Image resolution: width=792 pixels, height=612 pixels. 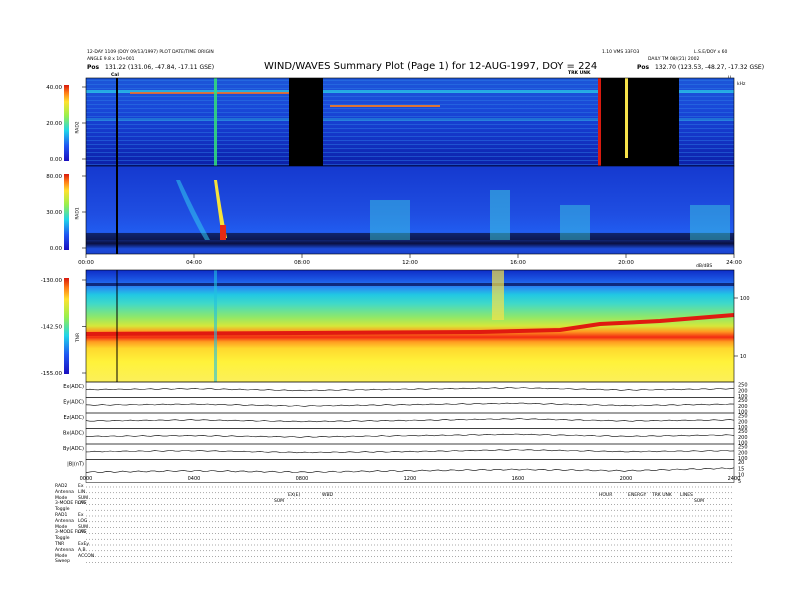 What do you see at coordinates (86, 479) in the screenshot?
I see `bottom-time-tick-label: 0000` at bounding box center [86, 479].